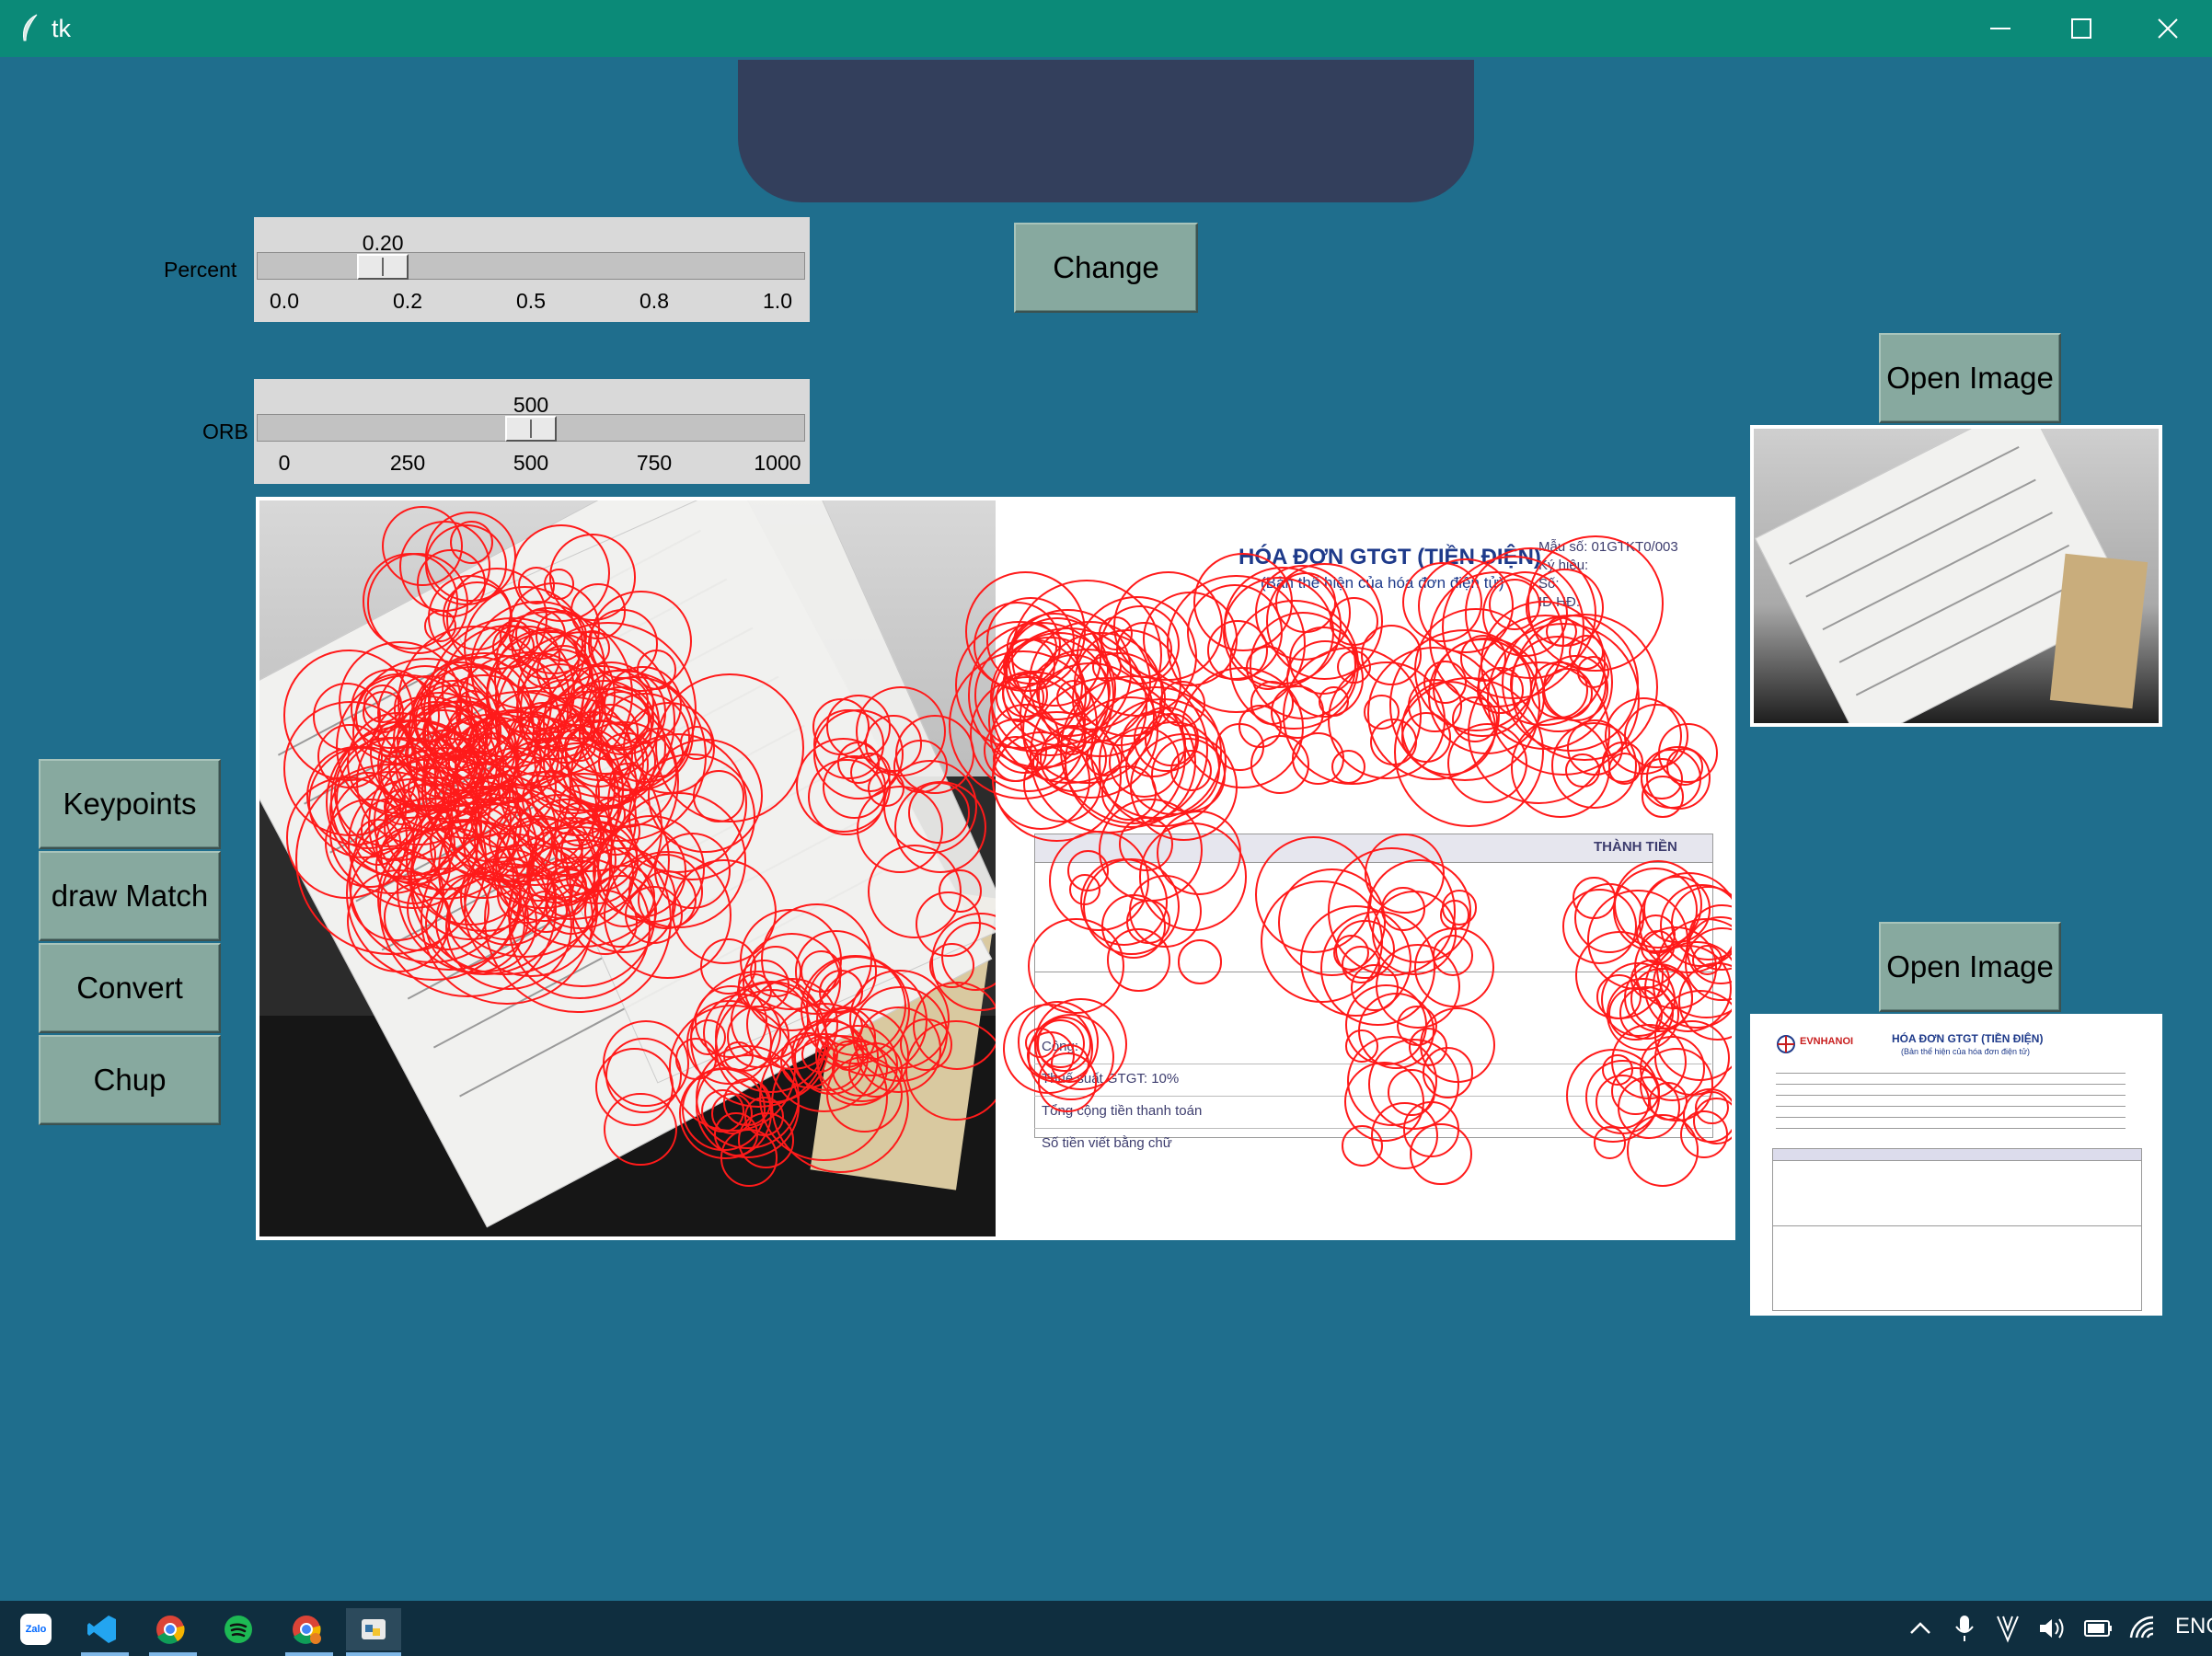 The height and width of the screenshot is (1656, 2212). I want to click on orb-slider-thumb, so click(531, 429).